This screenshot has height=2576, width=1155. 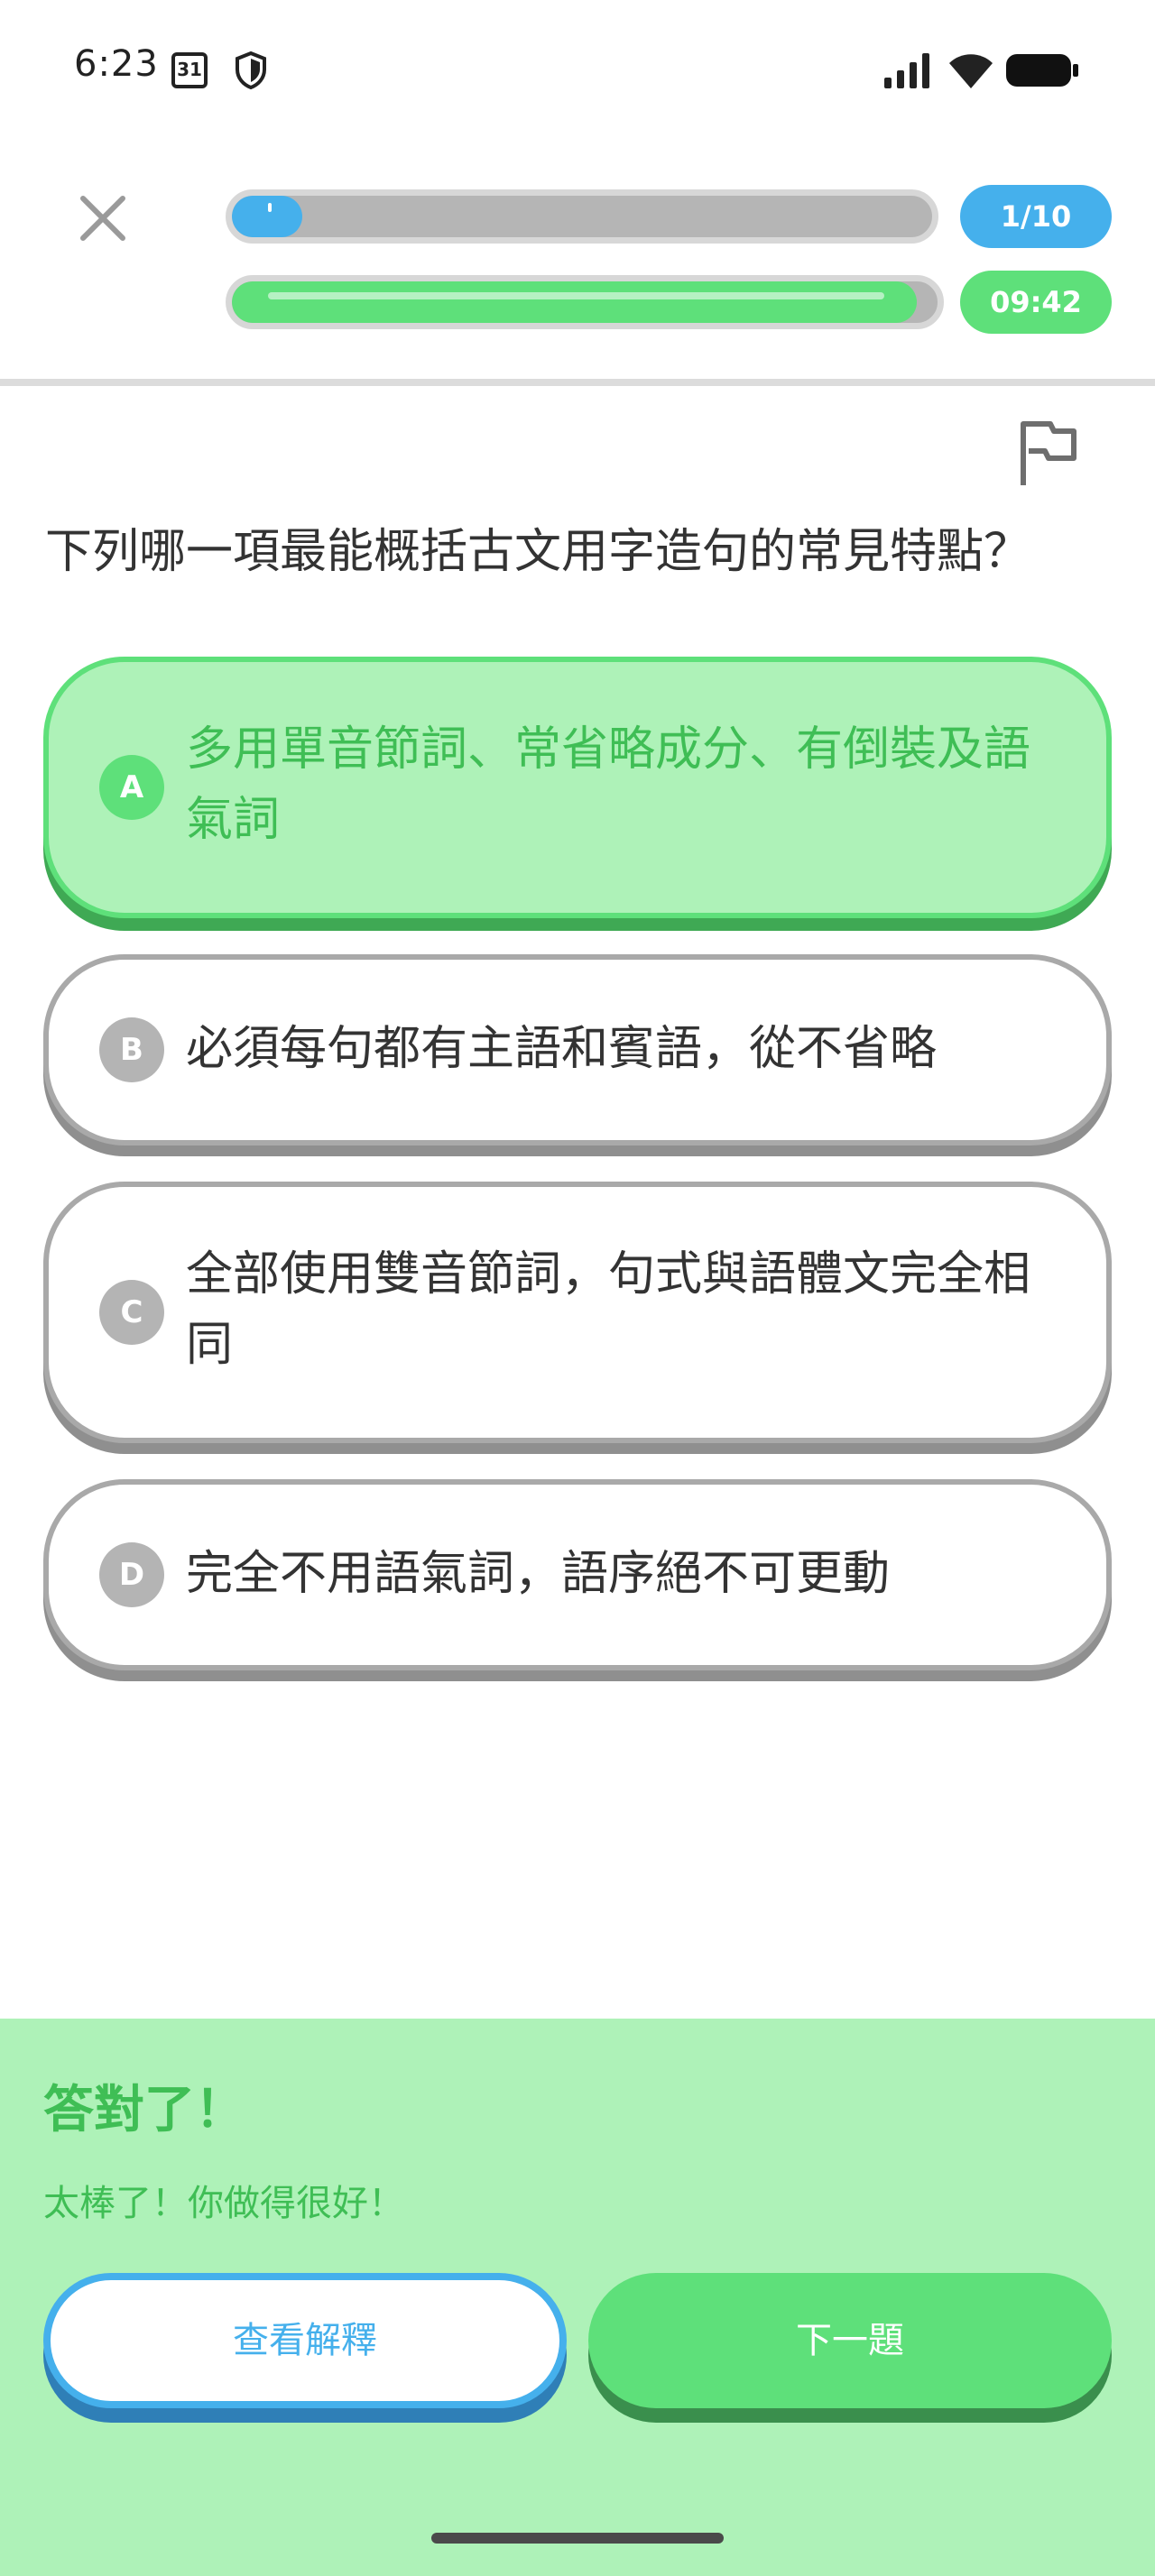 I want to click on question-text: 下列哪一項最能概括古文用字造句的常見特點？, so click(x=538, y=552).